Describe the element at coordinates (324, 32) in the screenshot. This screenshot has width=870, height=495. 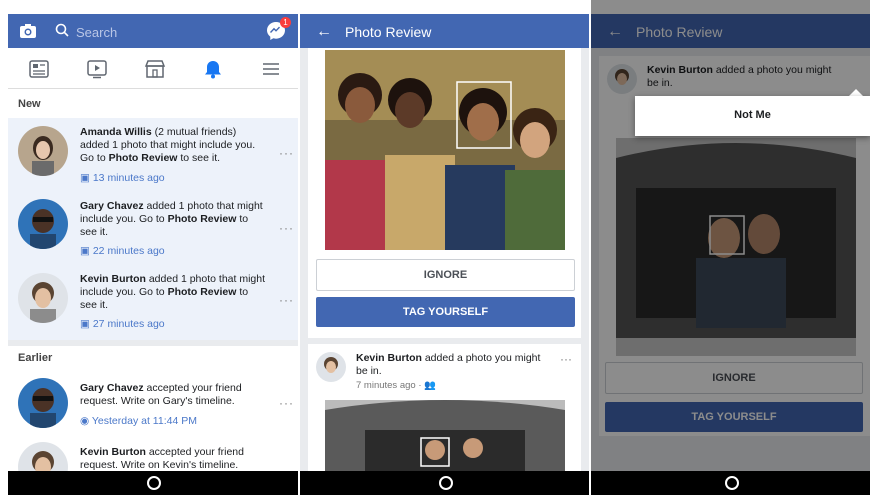
I see `back-arrow-icon: ←` at that location.